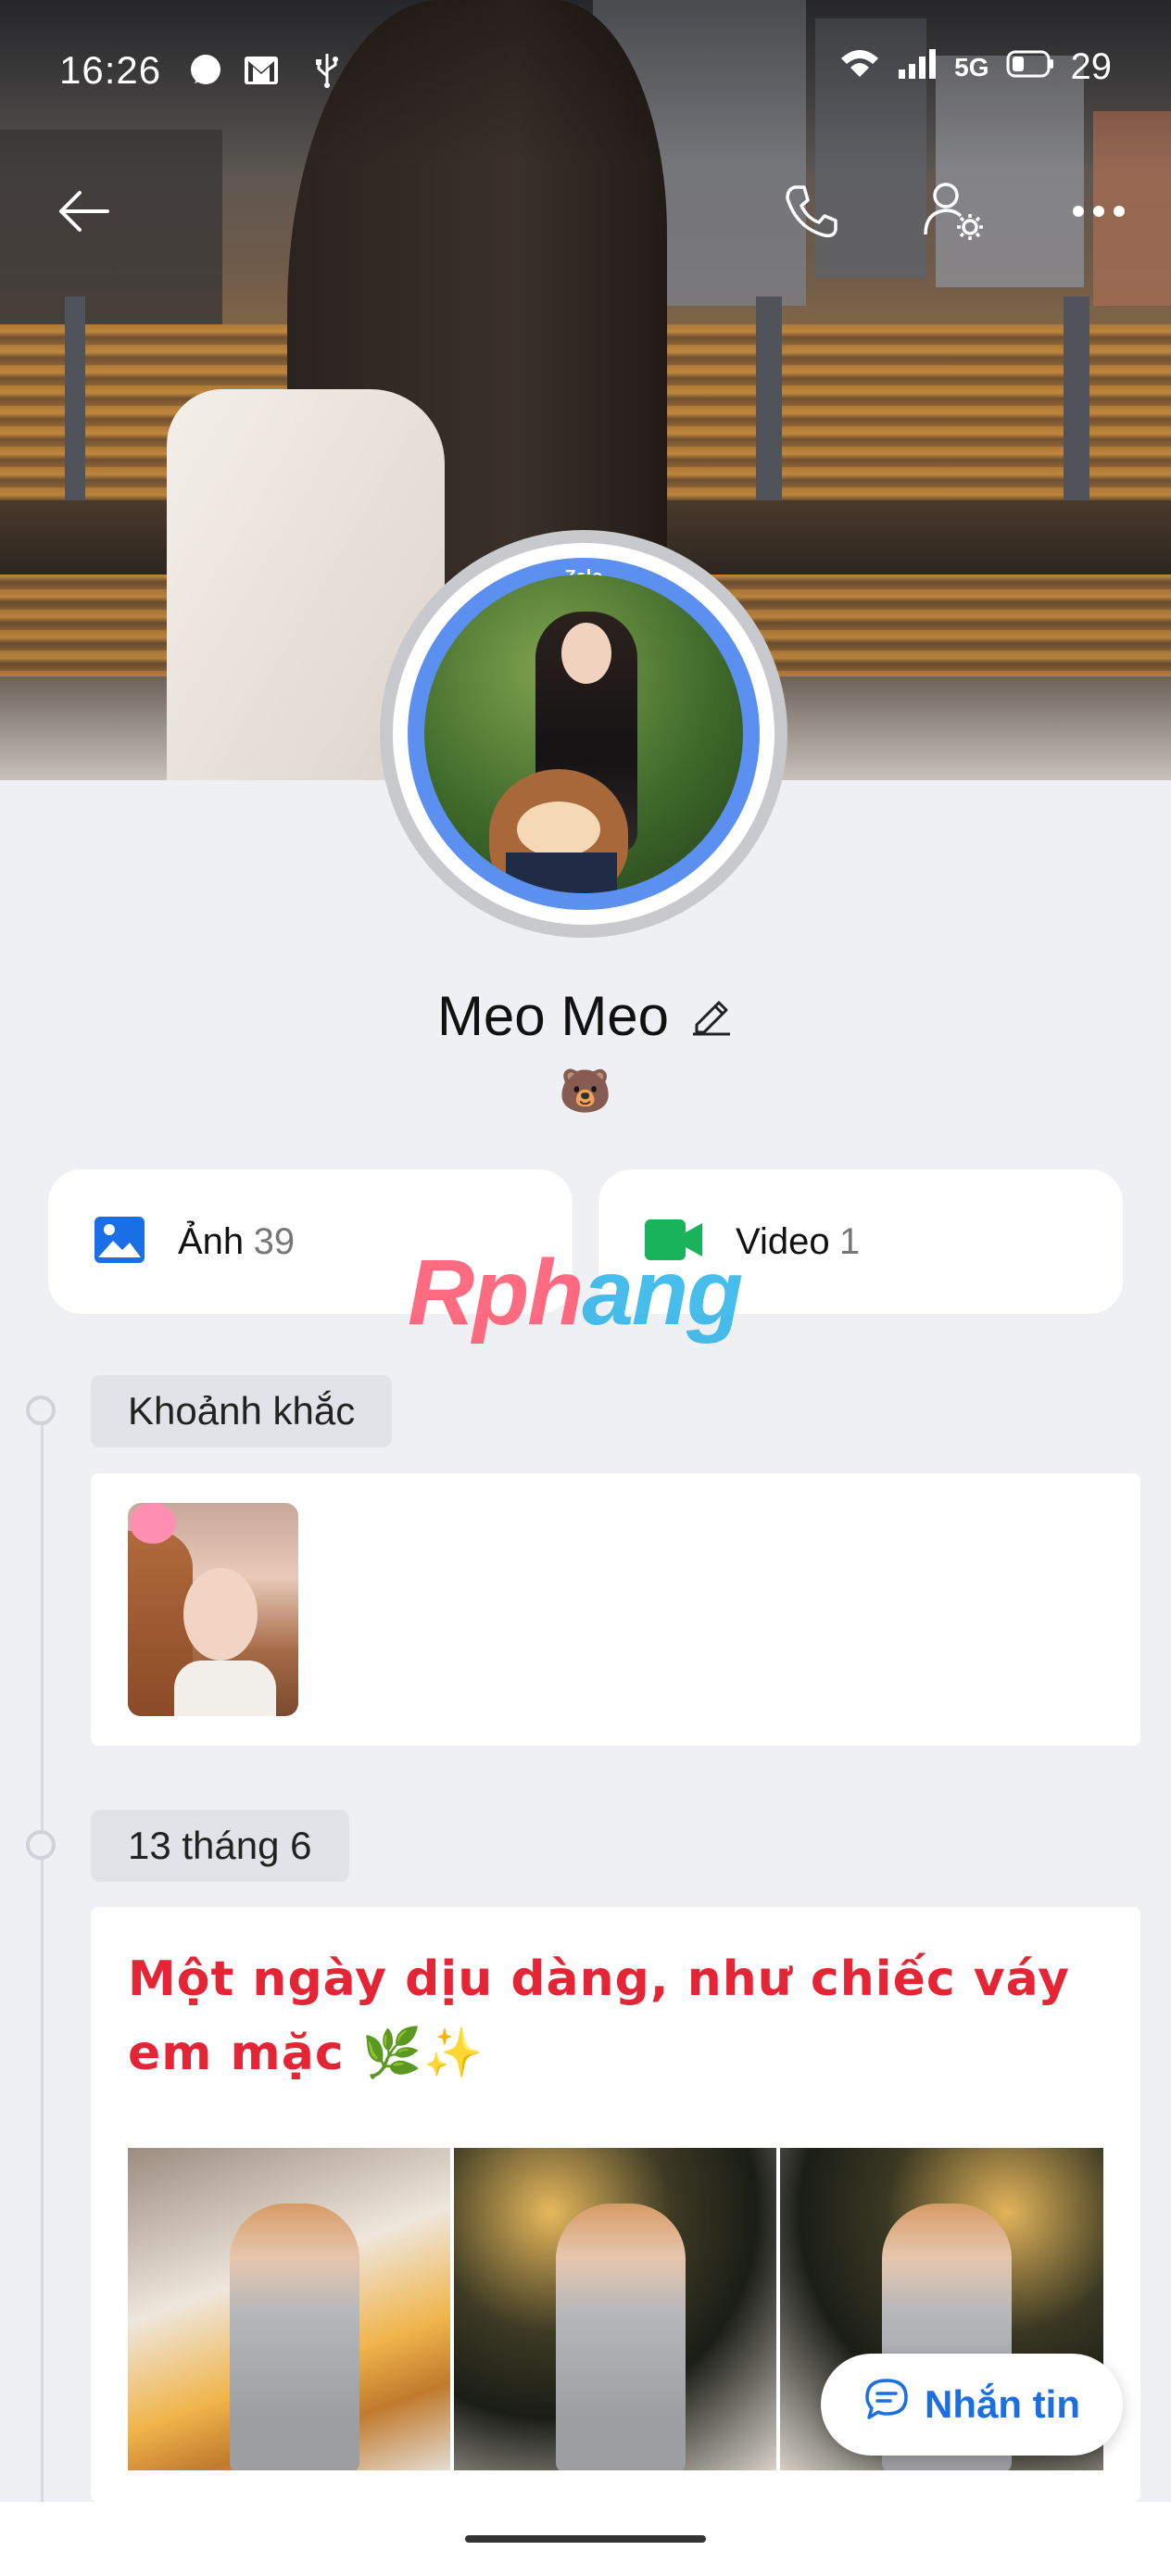  Describe the element at coordinates (663, 1293) in the screenshot. I see `watermark-part: ang` at that location.